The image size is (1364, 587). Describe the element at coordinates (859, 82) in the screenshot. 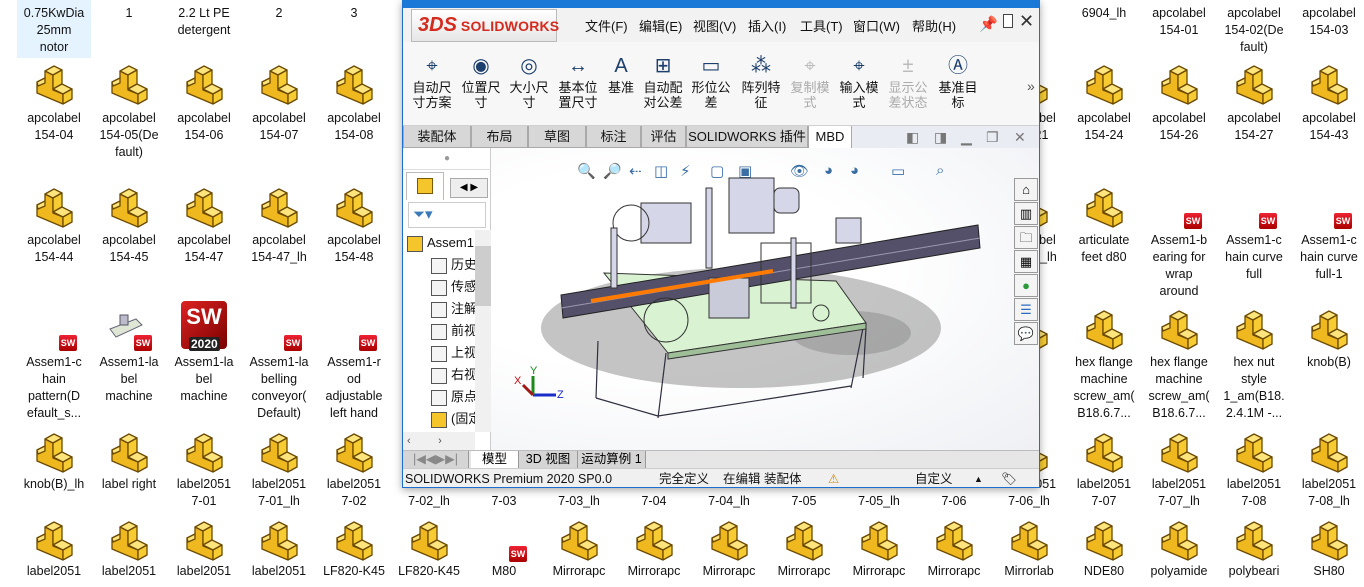

I see `toolbar-button: ⌖ 输入模 式` at that location.